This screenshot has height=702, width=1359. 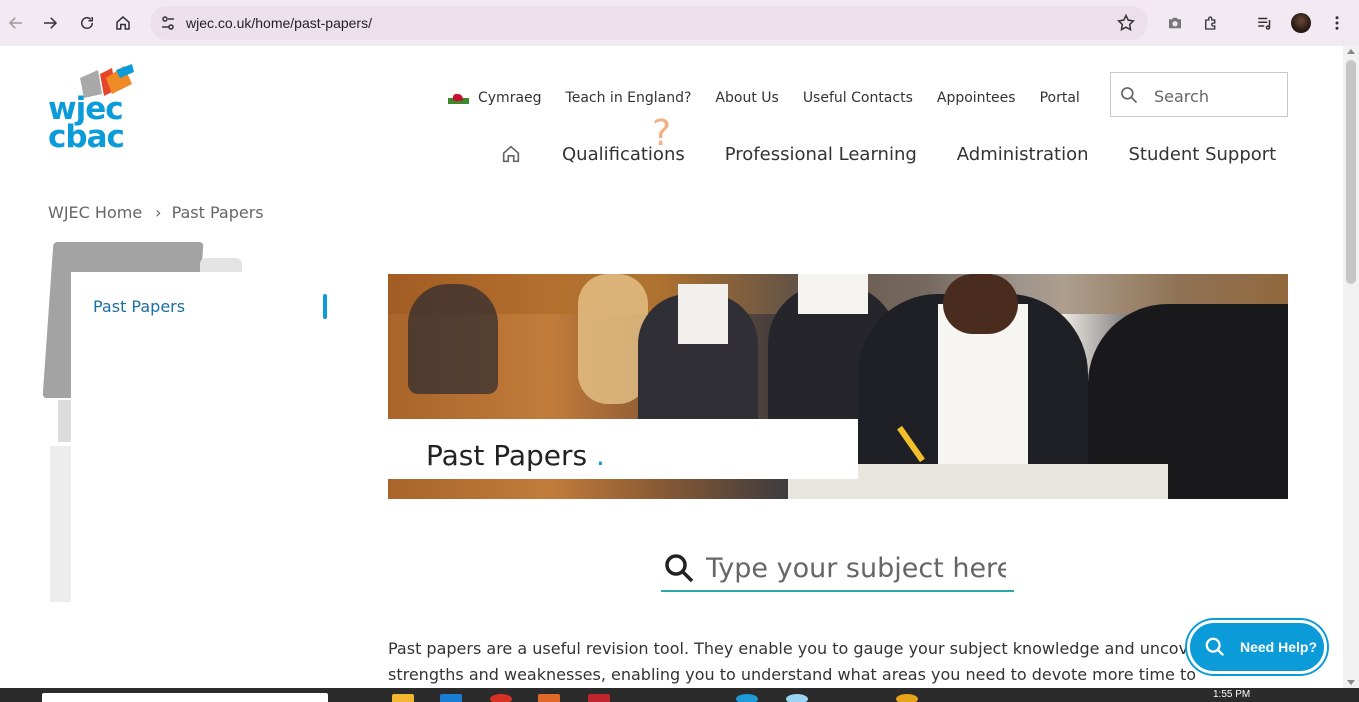 What do you see at coordinates (86, 137) in the screenshot?
I see `logo-text-cbac: cbac` at bounding box center [86, 137].